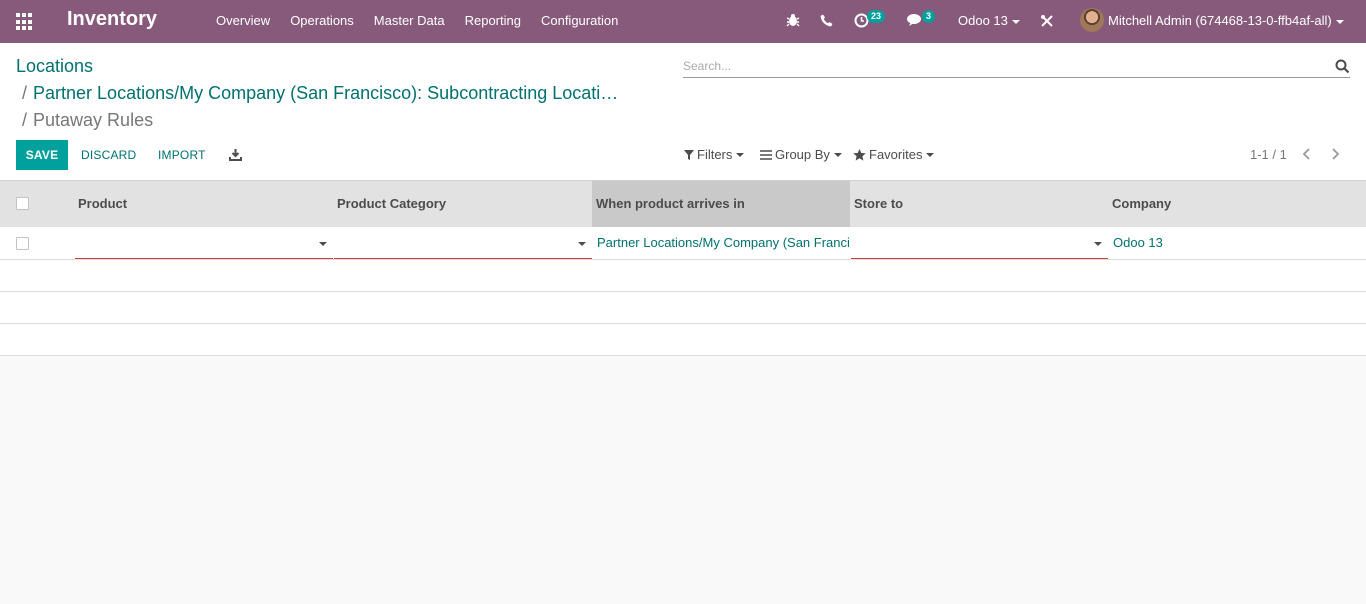 The height and width of the screenshot is (604, 1366). What do you see at coordinates (112, 19) in the screenshot?
I see `app-title: Inventory` at bounding box center [112, 19].